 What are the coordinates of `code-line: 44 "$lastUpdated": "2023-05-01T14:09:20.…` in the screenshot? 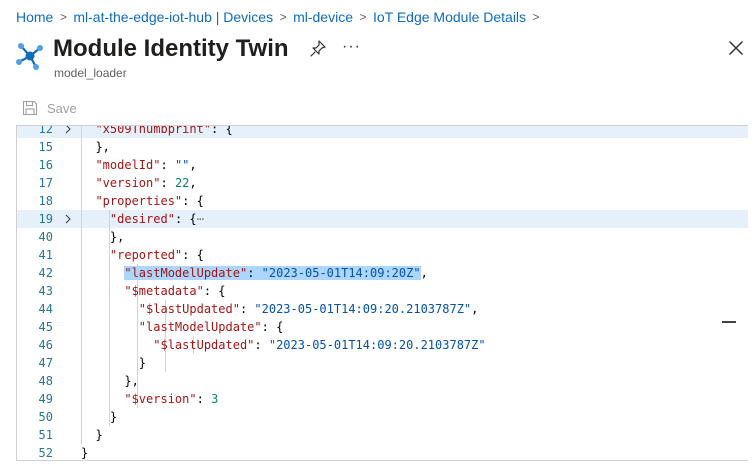 It's located at (382, 309).